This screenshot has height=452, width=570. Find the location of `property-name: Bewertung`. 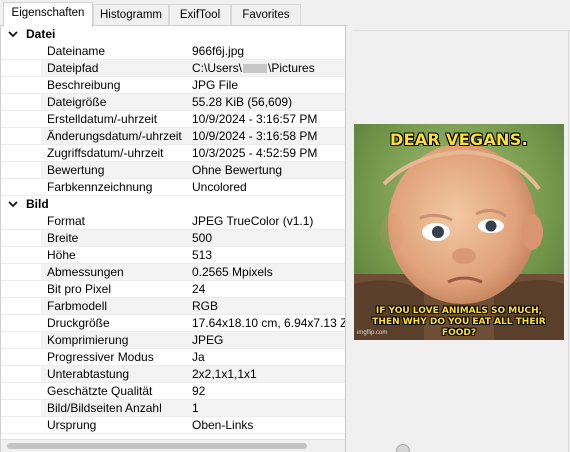

property-name: Bewertung is located at coordinates (76, 170).